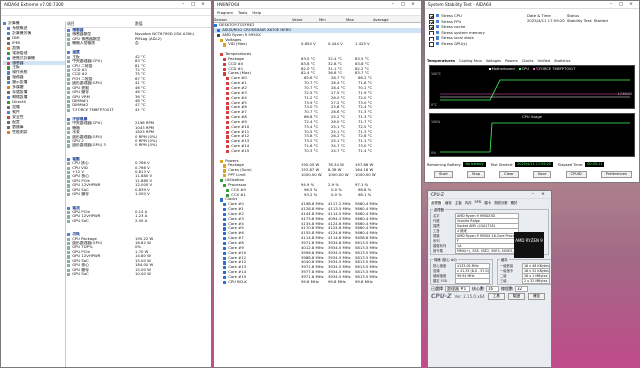 This screenshot has height=368, width=640. Describe the element at coordinates (542, 174) in the screenshot. I see `save-button: Save` at that location.